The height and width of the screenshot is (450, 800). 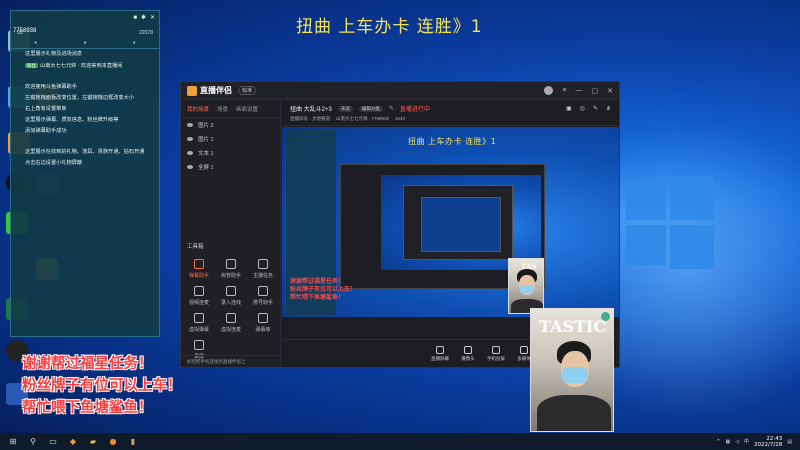 I want to click on stream-headline: 扭曲 上车办卡 连胜》1, so click(x=389, y=27).